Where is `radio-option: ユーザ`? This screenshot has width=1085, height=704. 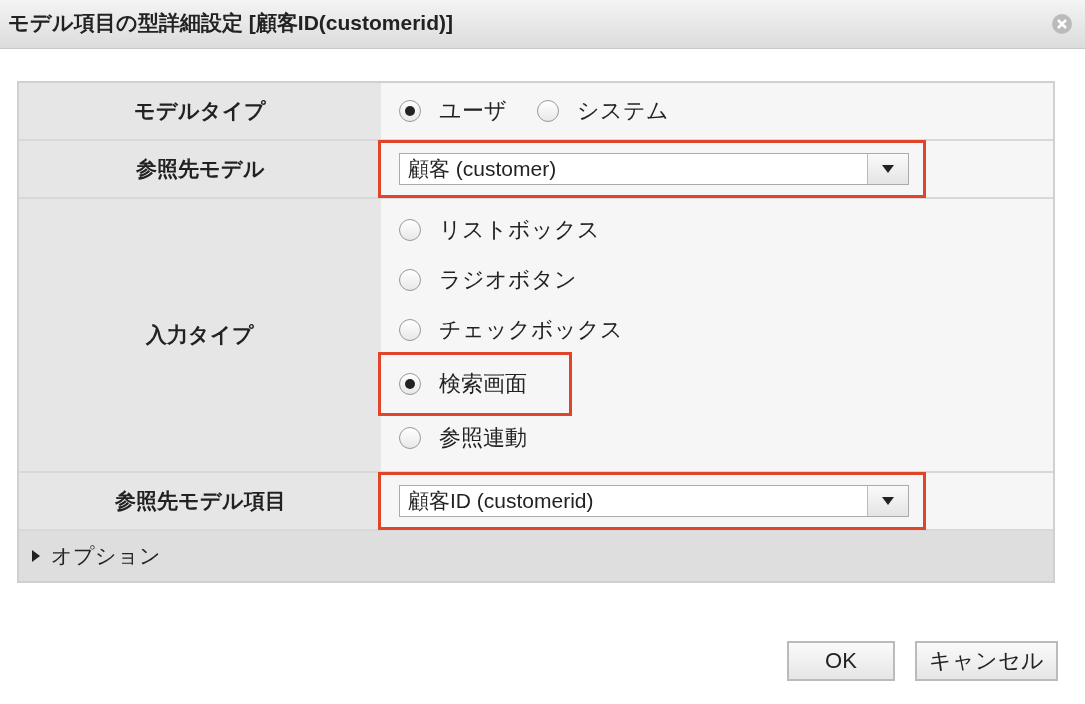 radio-option: ユーザ is located at coordinates (453, 111).